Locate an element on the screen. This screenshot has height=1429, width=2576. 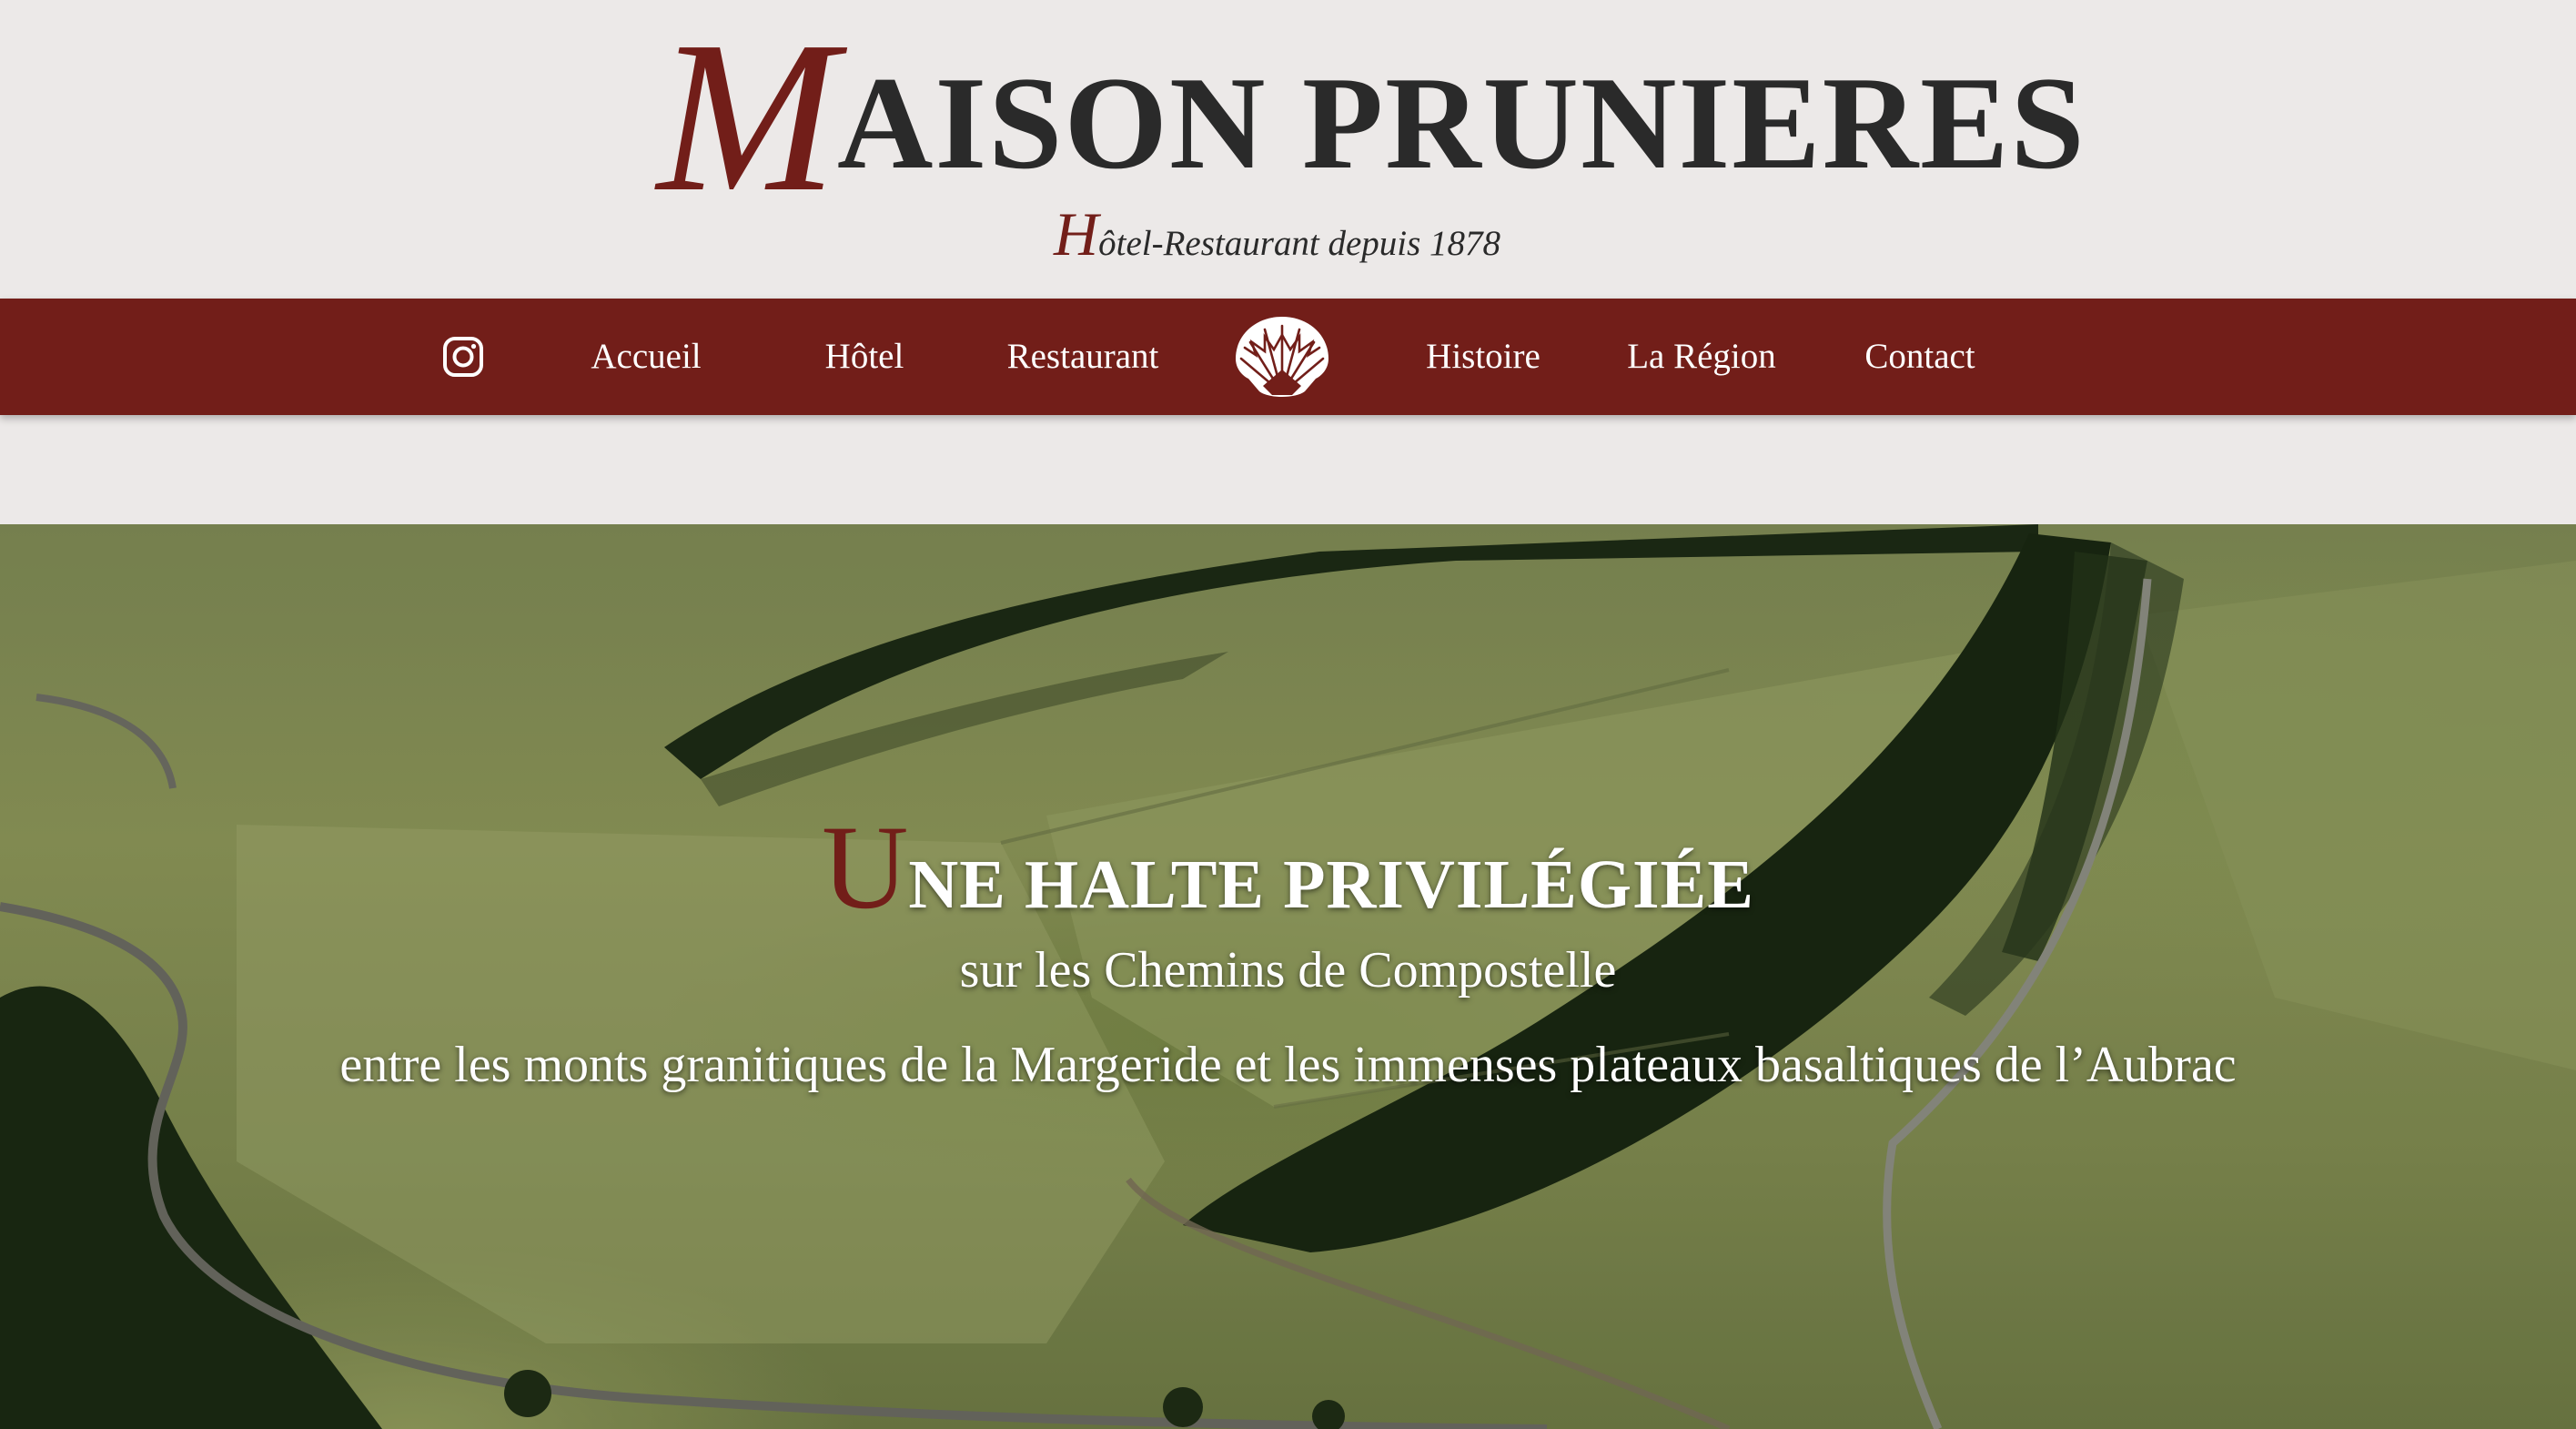
nav-item-contact: Contact is located at coordinates (1920, 357).